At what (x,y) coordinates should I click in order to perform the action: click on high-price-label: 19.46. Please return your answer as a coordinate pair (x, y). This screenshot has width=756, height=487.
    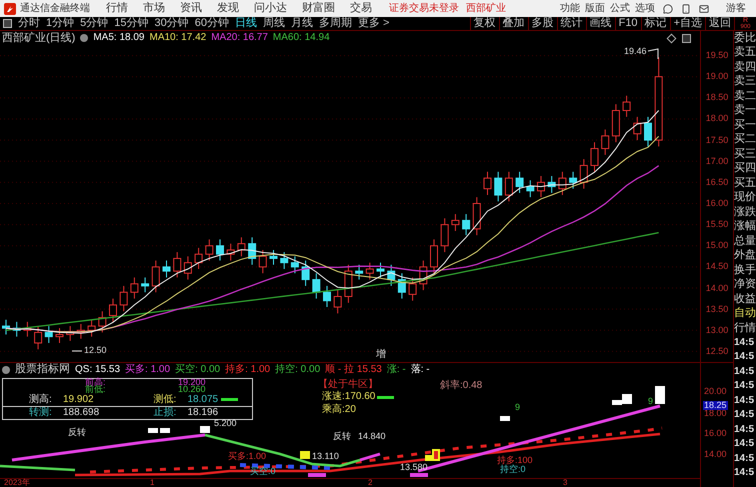
    Looking at the image, I should click on (635, 51).